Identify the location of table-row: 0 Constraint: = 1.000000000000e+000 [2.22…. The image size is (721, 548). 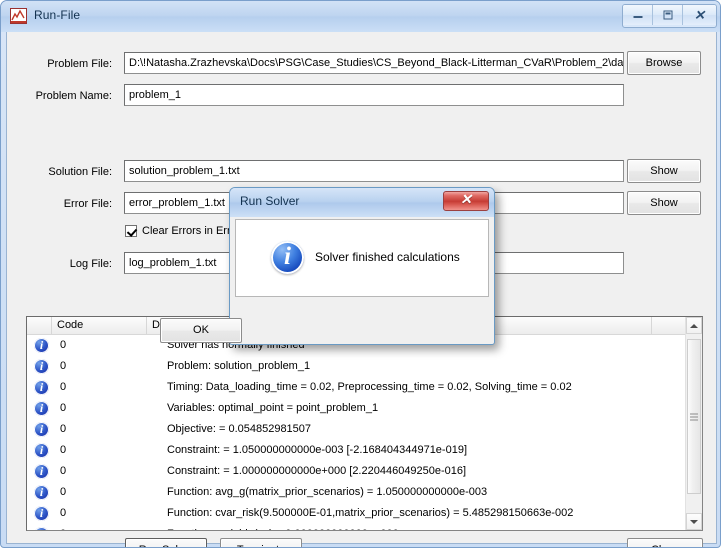
(356, 471).